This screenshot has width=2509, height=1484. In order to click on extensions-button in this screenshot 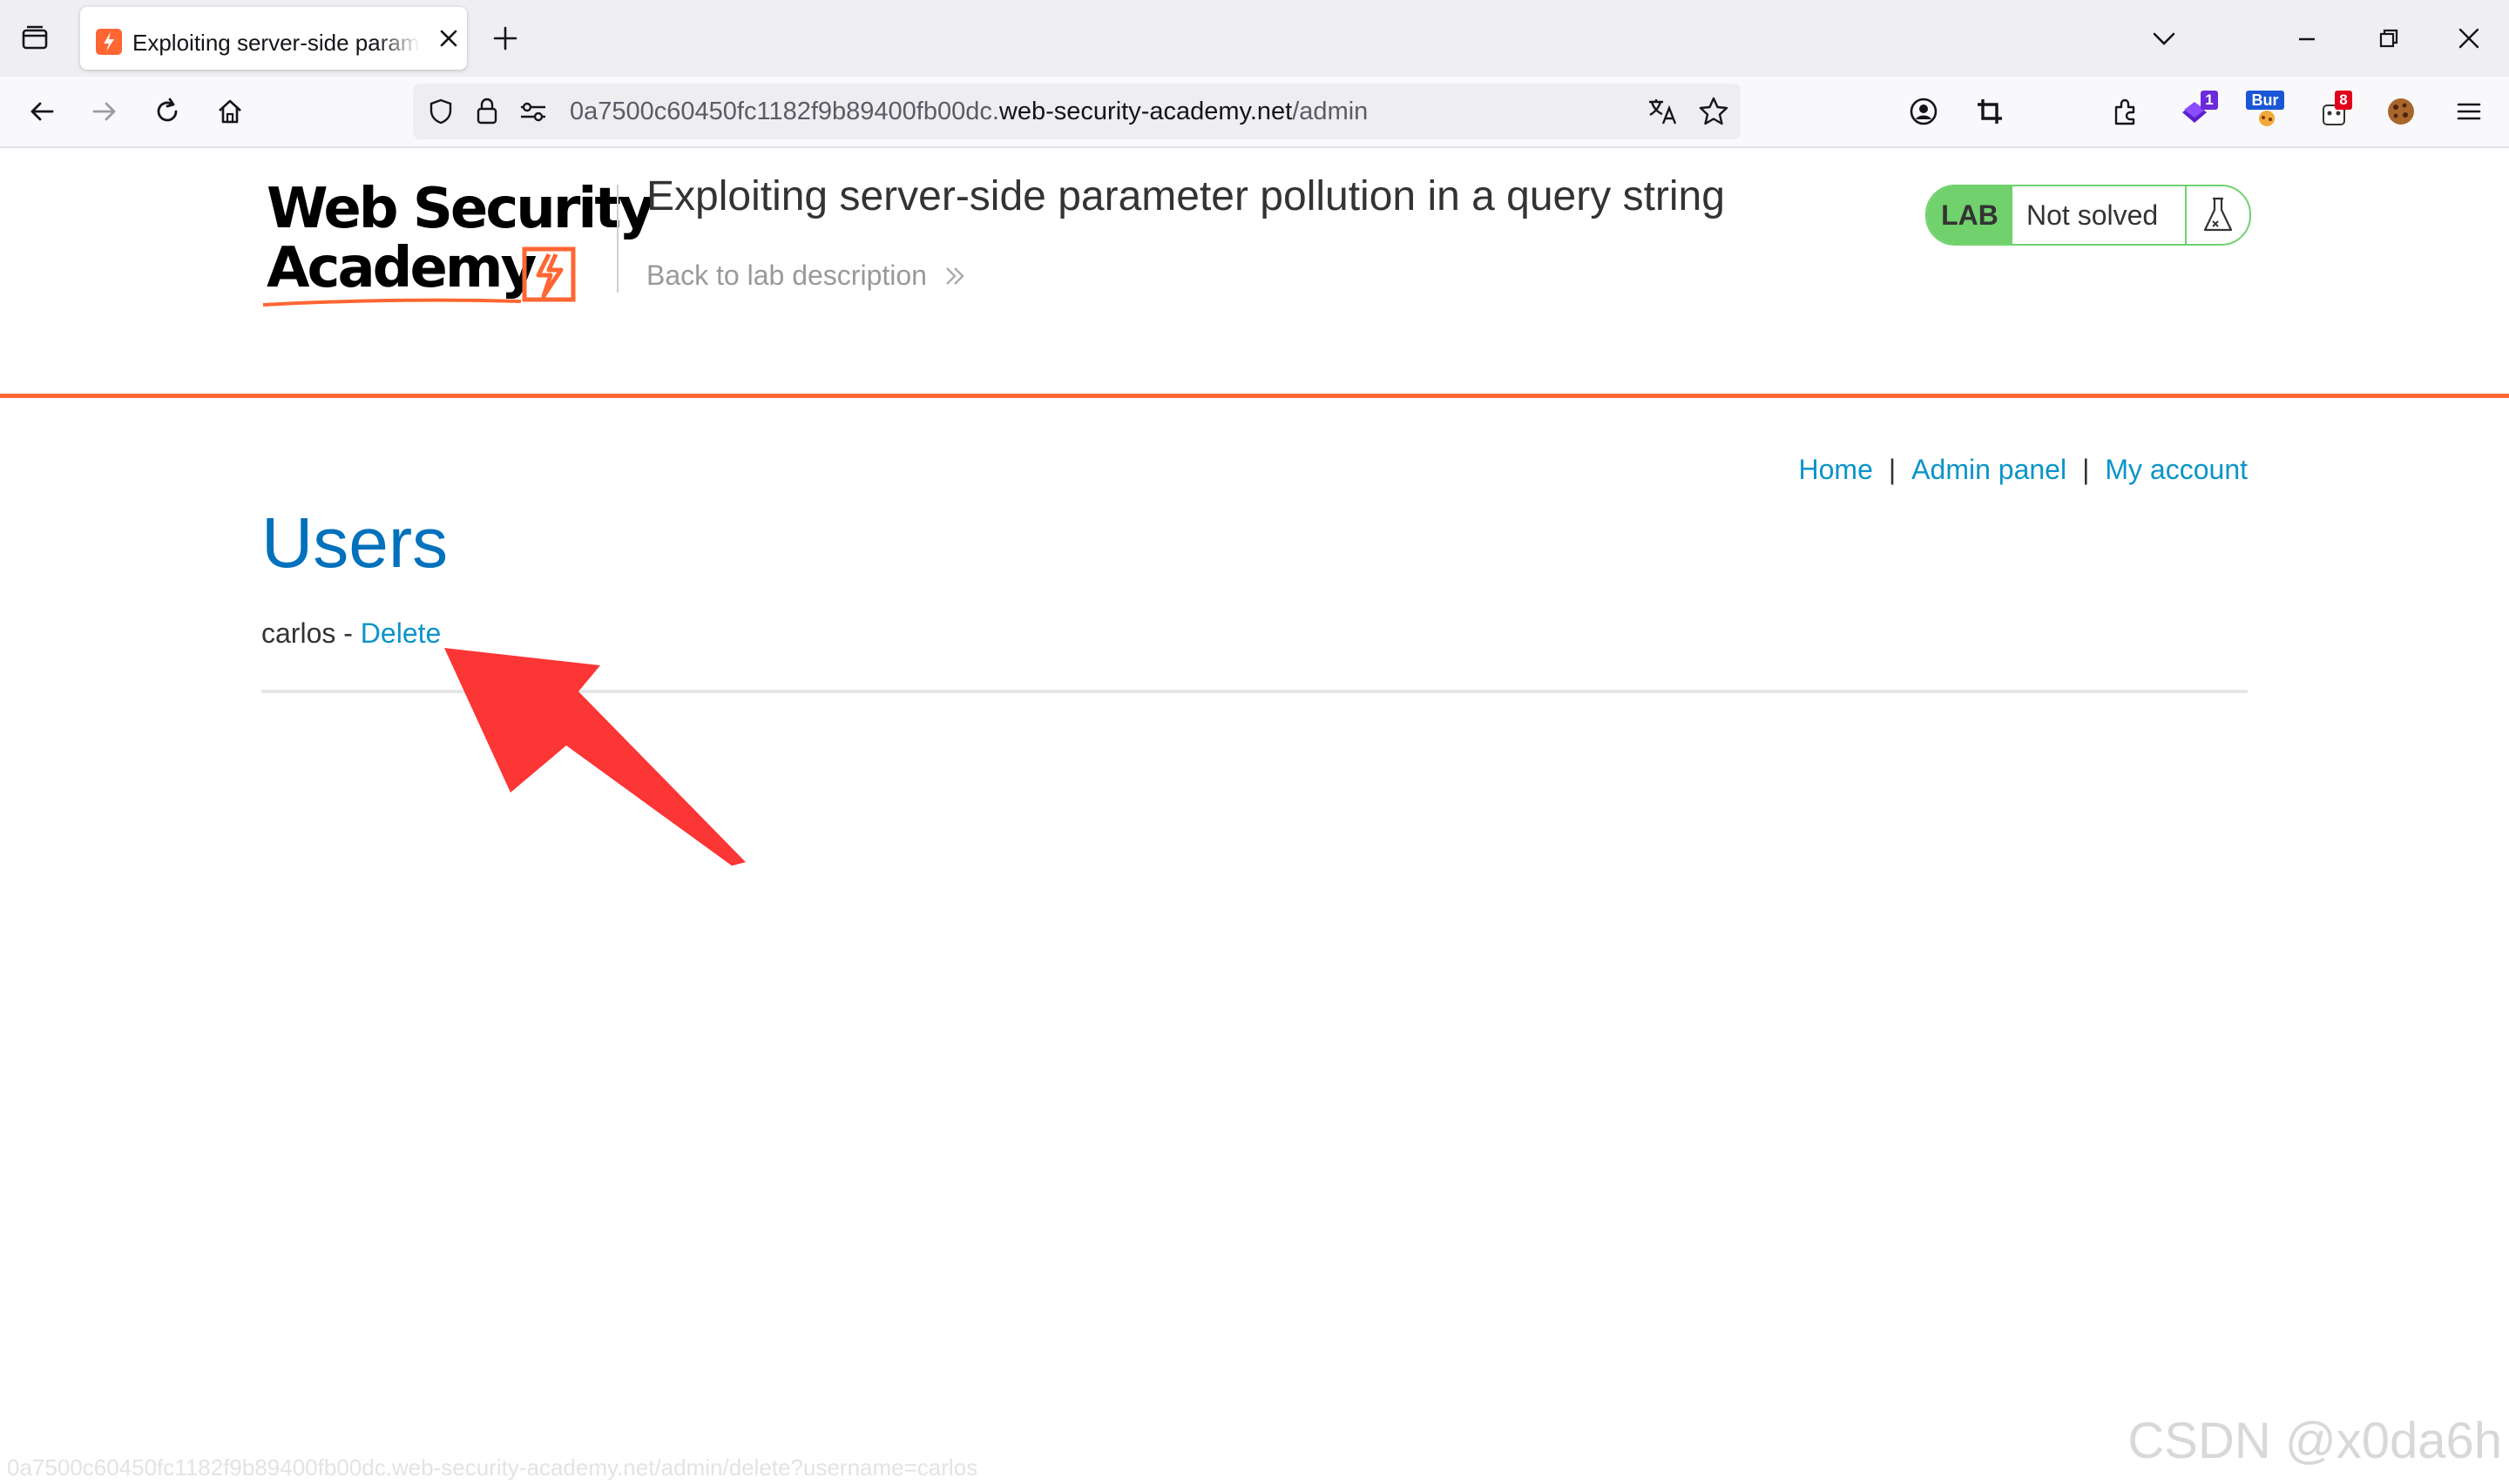, I will do `click(2125, 112)`.